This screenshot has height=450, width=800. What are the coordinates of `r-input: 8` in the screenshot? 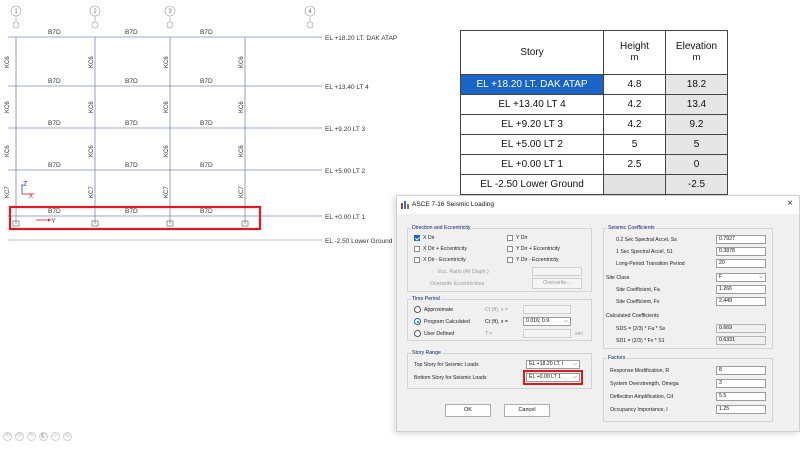 It's located at (741, 370).